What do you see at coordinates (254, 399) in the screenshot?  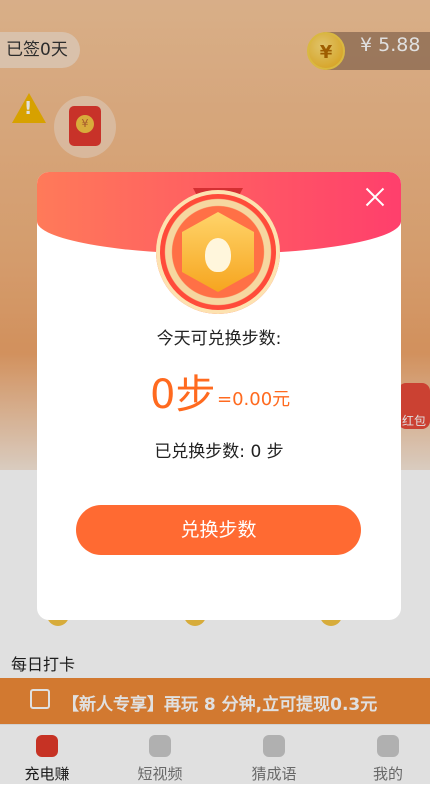 I see `steps-equals: =0.00元` at bounding box center [254, 399].